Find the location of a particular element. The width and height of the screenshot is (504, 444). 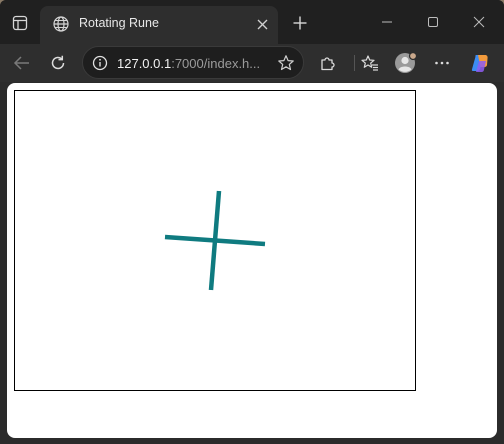

favorites-icon is located at coordinates (369, 63).